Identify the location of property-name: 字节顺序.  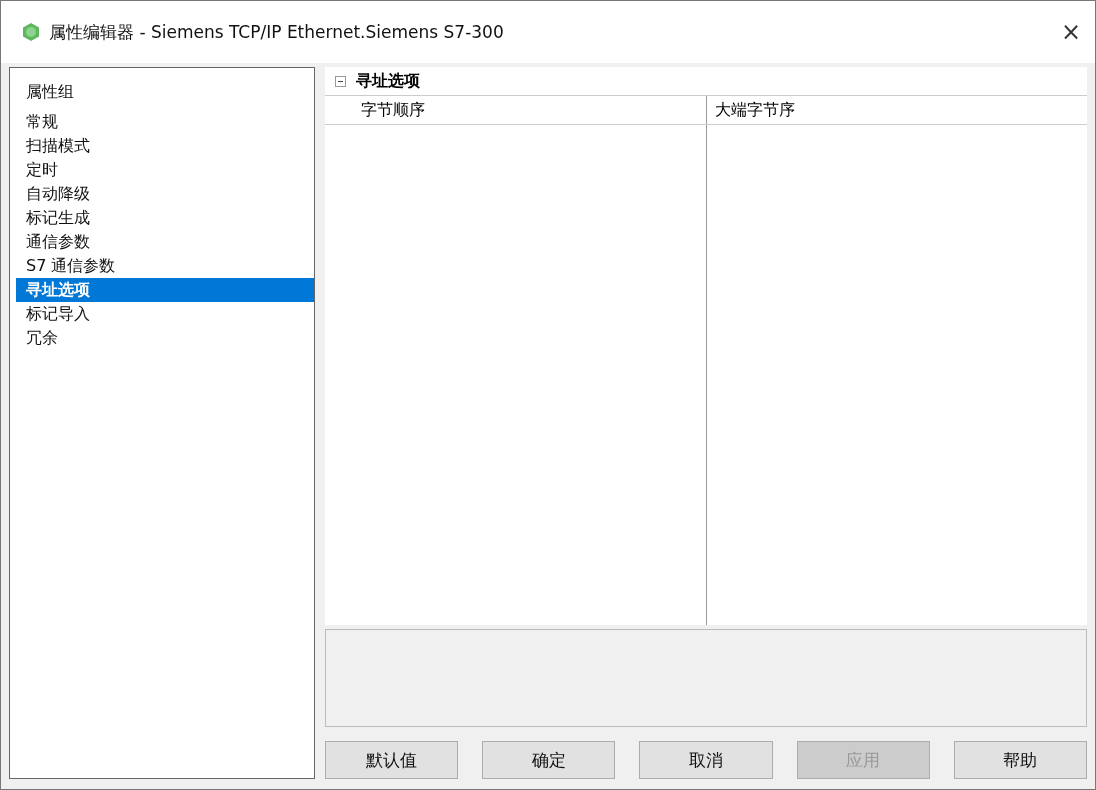
(393, 110).